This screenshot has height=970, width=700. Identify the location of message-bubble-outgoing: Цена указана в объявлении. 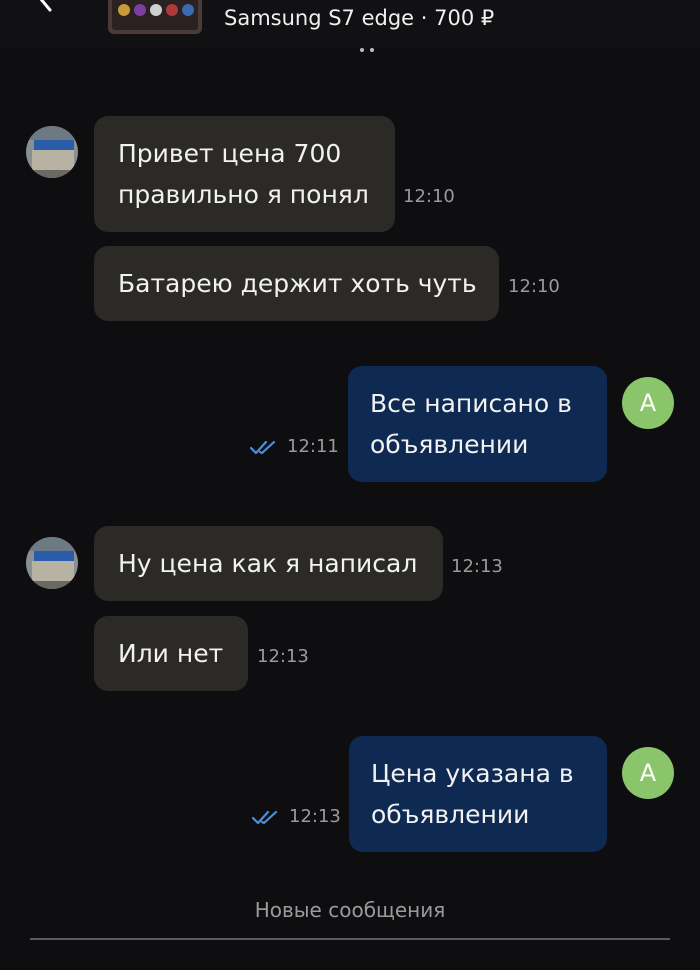
(478, 794).